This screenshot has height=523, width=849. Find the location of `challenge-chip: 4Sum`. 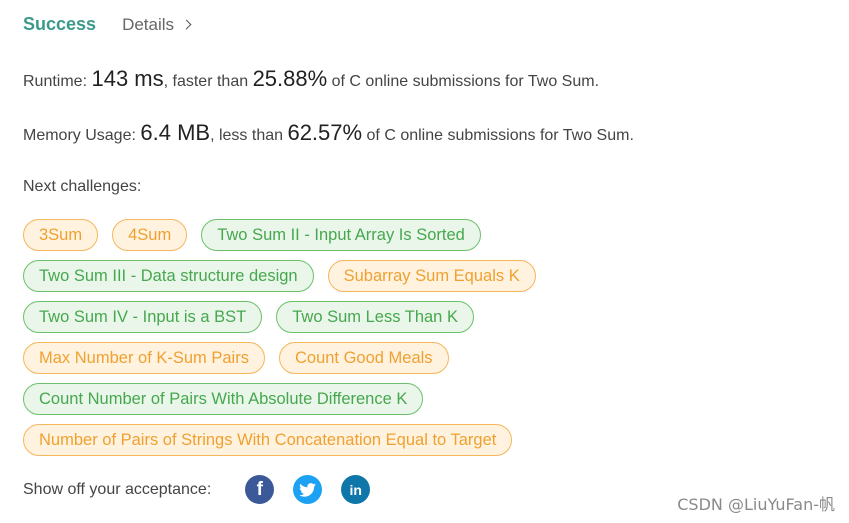

challenge-chip: 4Sum is located at coordinates (150, 235).